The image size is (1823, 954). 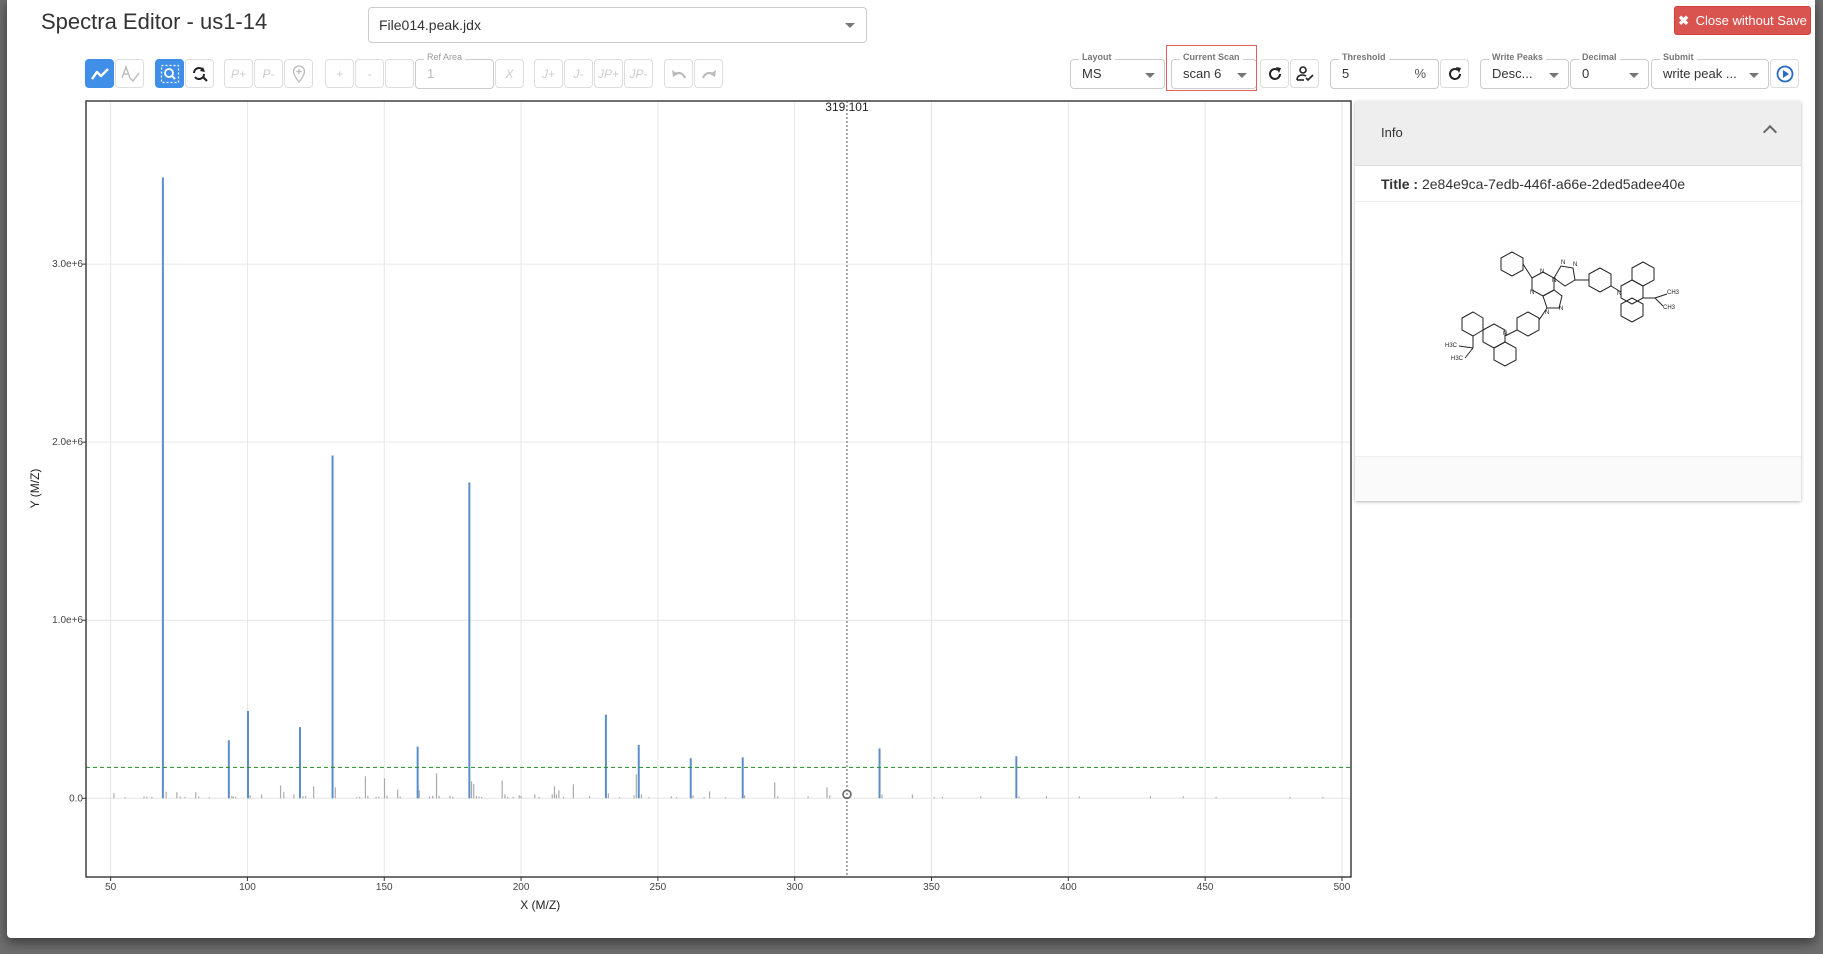 I want to click on x-tick-label: 350, so click(x=931, y=887).